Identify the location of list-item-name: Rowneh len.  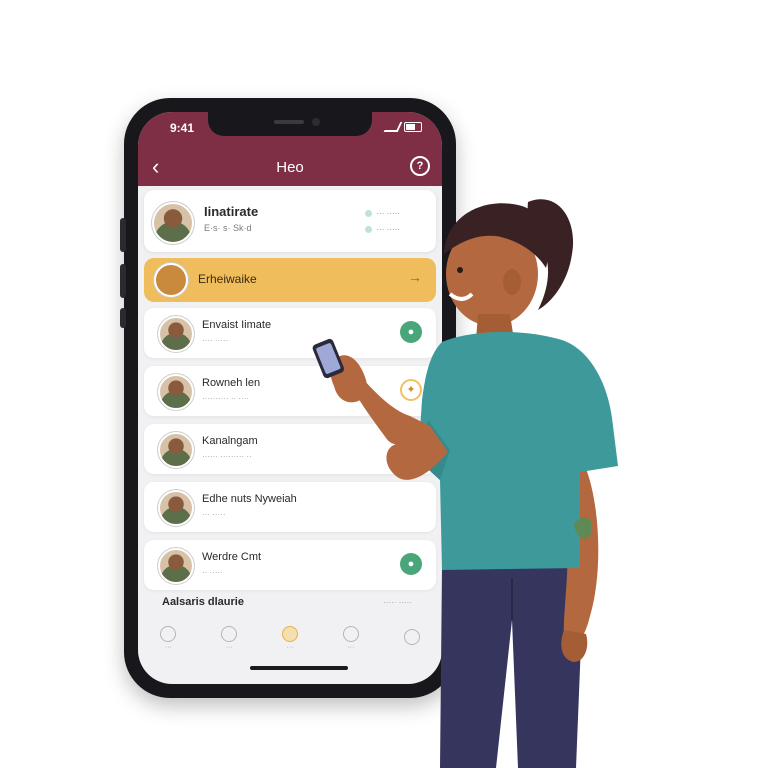
(231, 383).